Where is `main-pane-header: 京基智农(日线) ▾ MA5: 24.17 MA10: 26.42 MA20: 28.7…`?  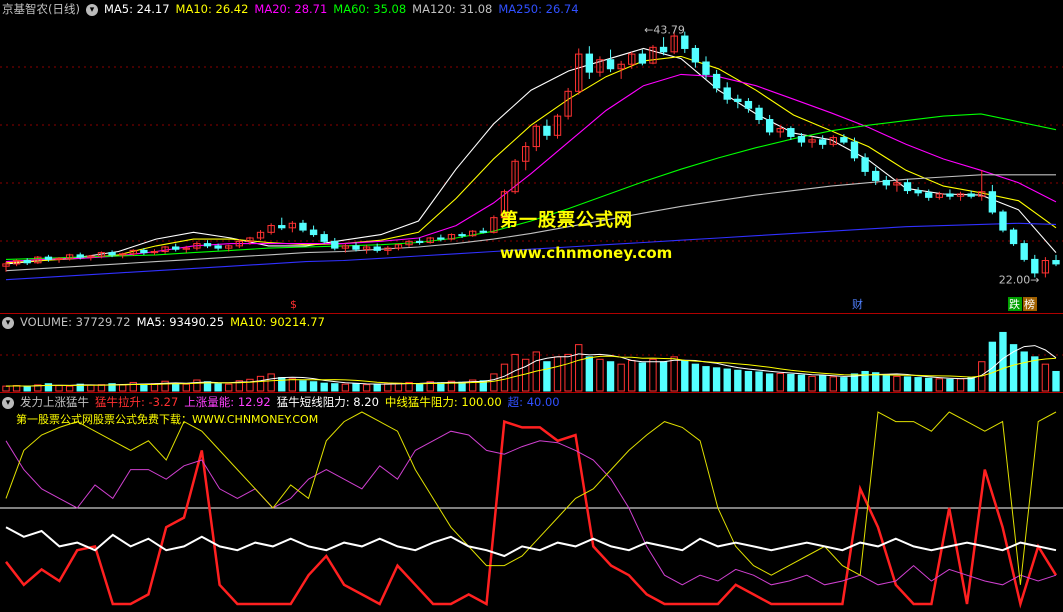
main-pane-header: 京基智农(日线) ▾ MA5: 24.17 MA10: 26.42 MA20: 28.7… is located at coordinates (293, 9).